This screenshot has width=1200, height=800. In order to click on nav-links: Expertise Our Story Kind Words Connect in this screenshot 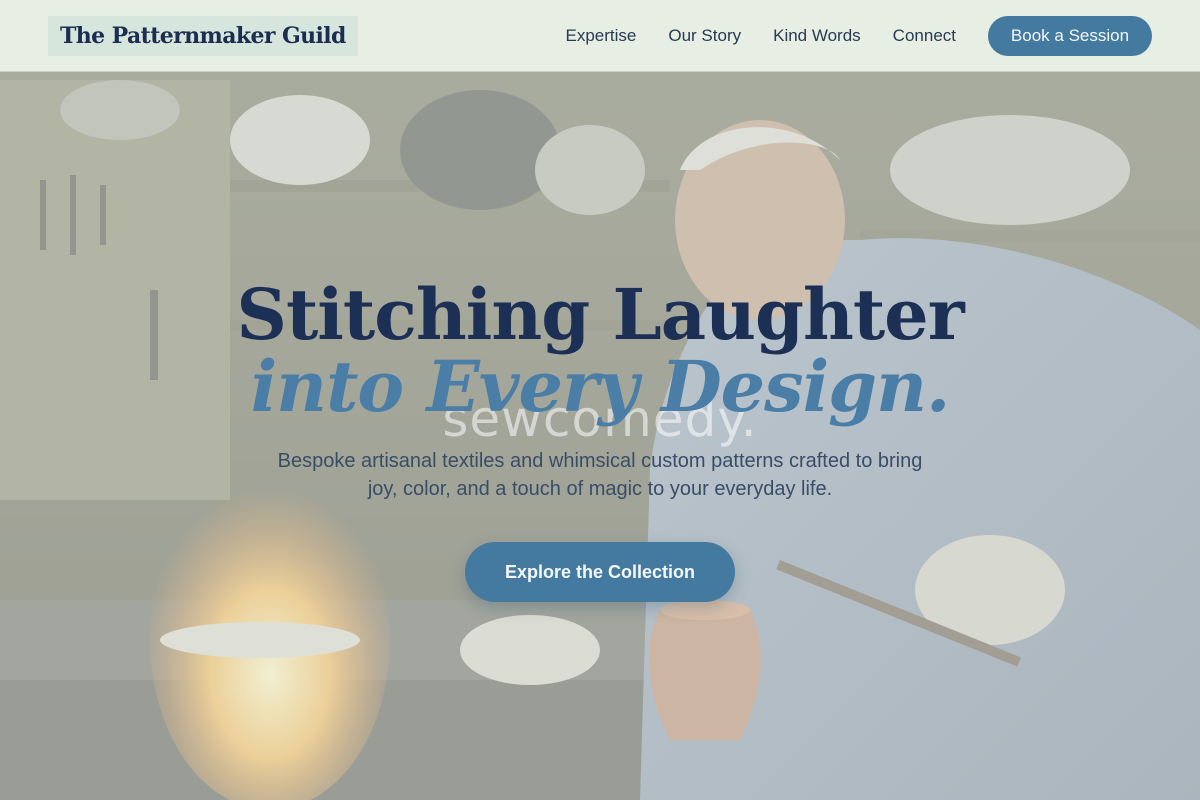, I will do `click(744, 36)`.